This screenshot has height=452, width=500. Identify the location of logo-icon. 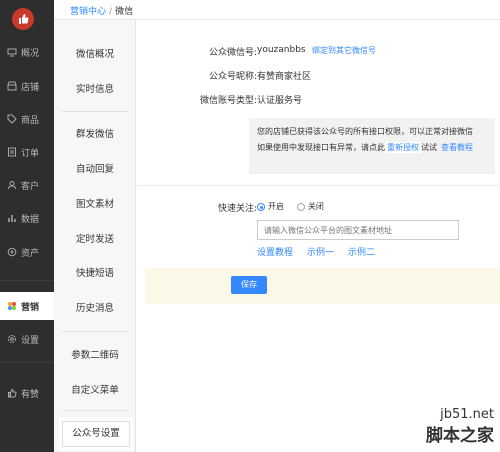
(23, 19).